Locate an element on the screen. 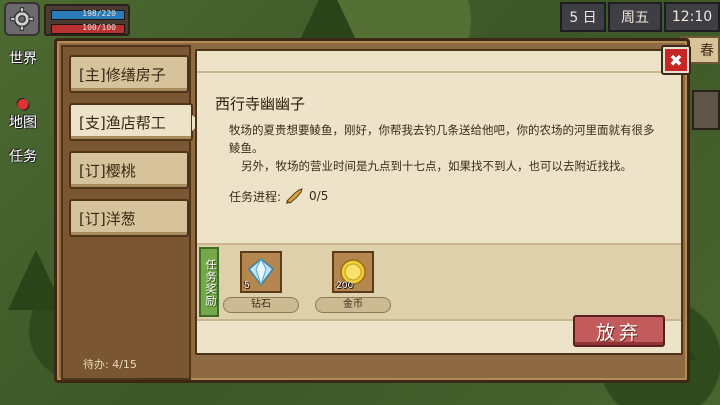 This screenshot has height=405, width=720. day-display: 5 日 is located at coordinates (583, 17).